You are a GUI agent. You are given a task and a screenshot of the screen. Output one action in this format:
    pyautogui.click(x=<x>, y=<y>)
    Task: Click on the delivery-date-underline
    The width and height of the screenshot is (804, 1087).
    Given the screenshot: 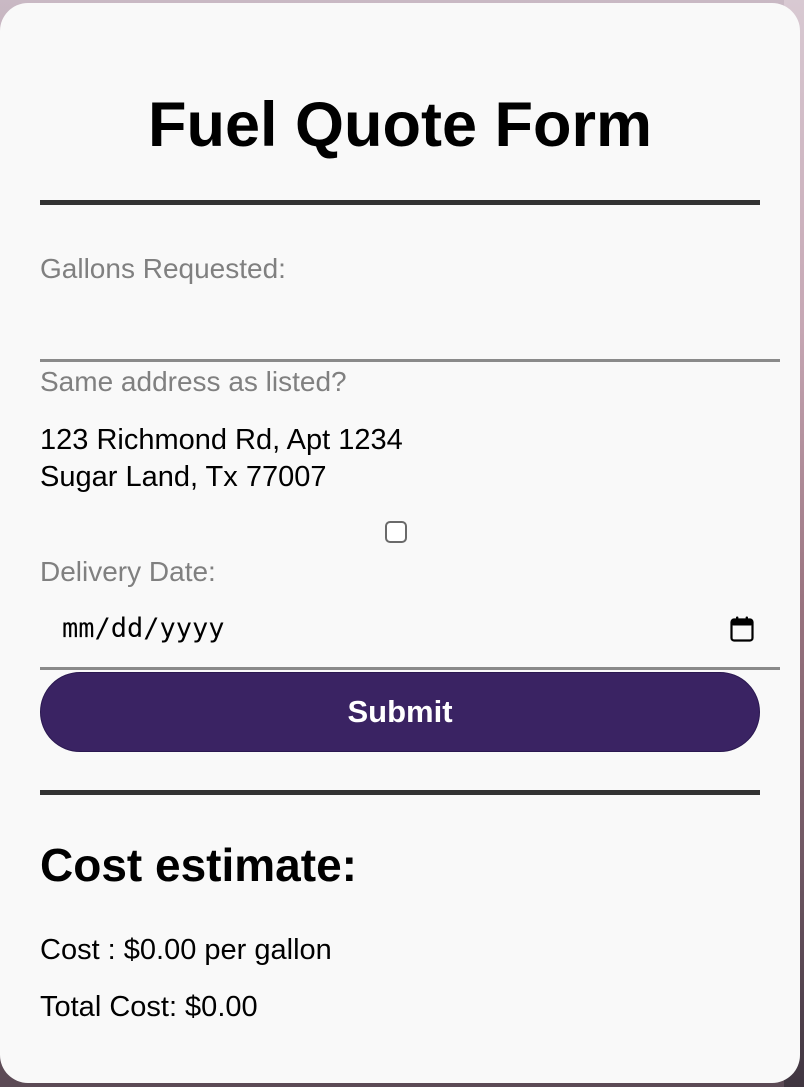 What is the action you would take?
    pyautogui.click(x=410, y=668)
    